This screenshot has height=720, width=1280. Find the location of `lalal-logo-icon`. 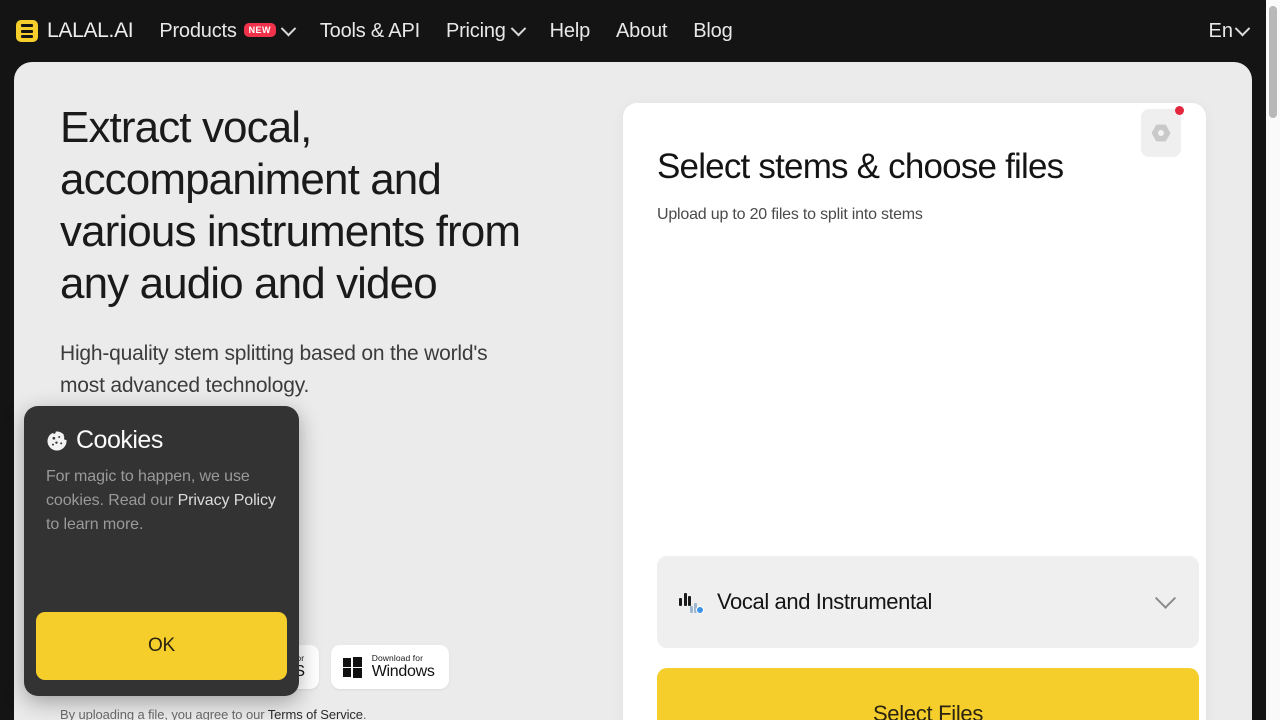

lalal-logo-icon is located at coordinates (27, 31).